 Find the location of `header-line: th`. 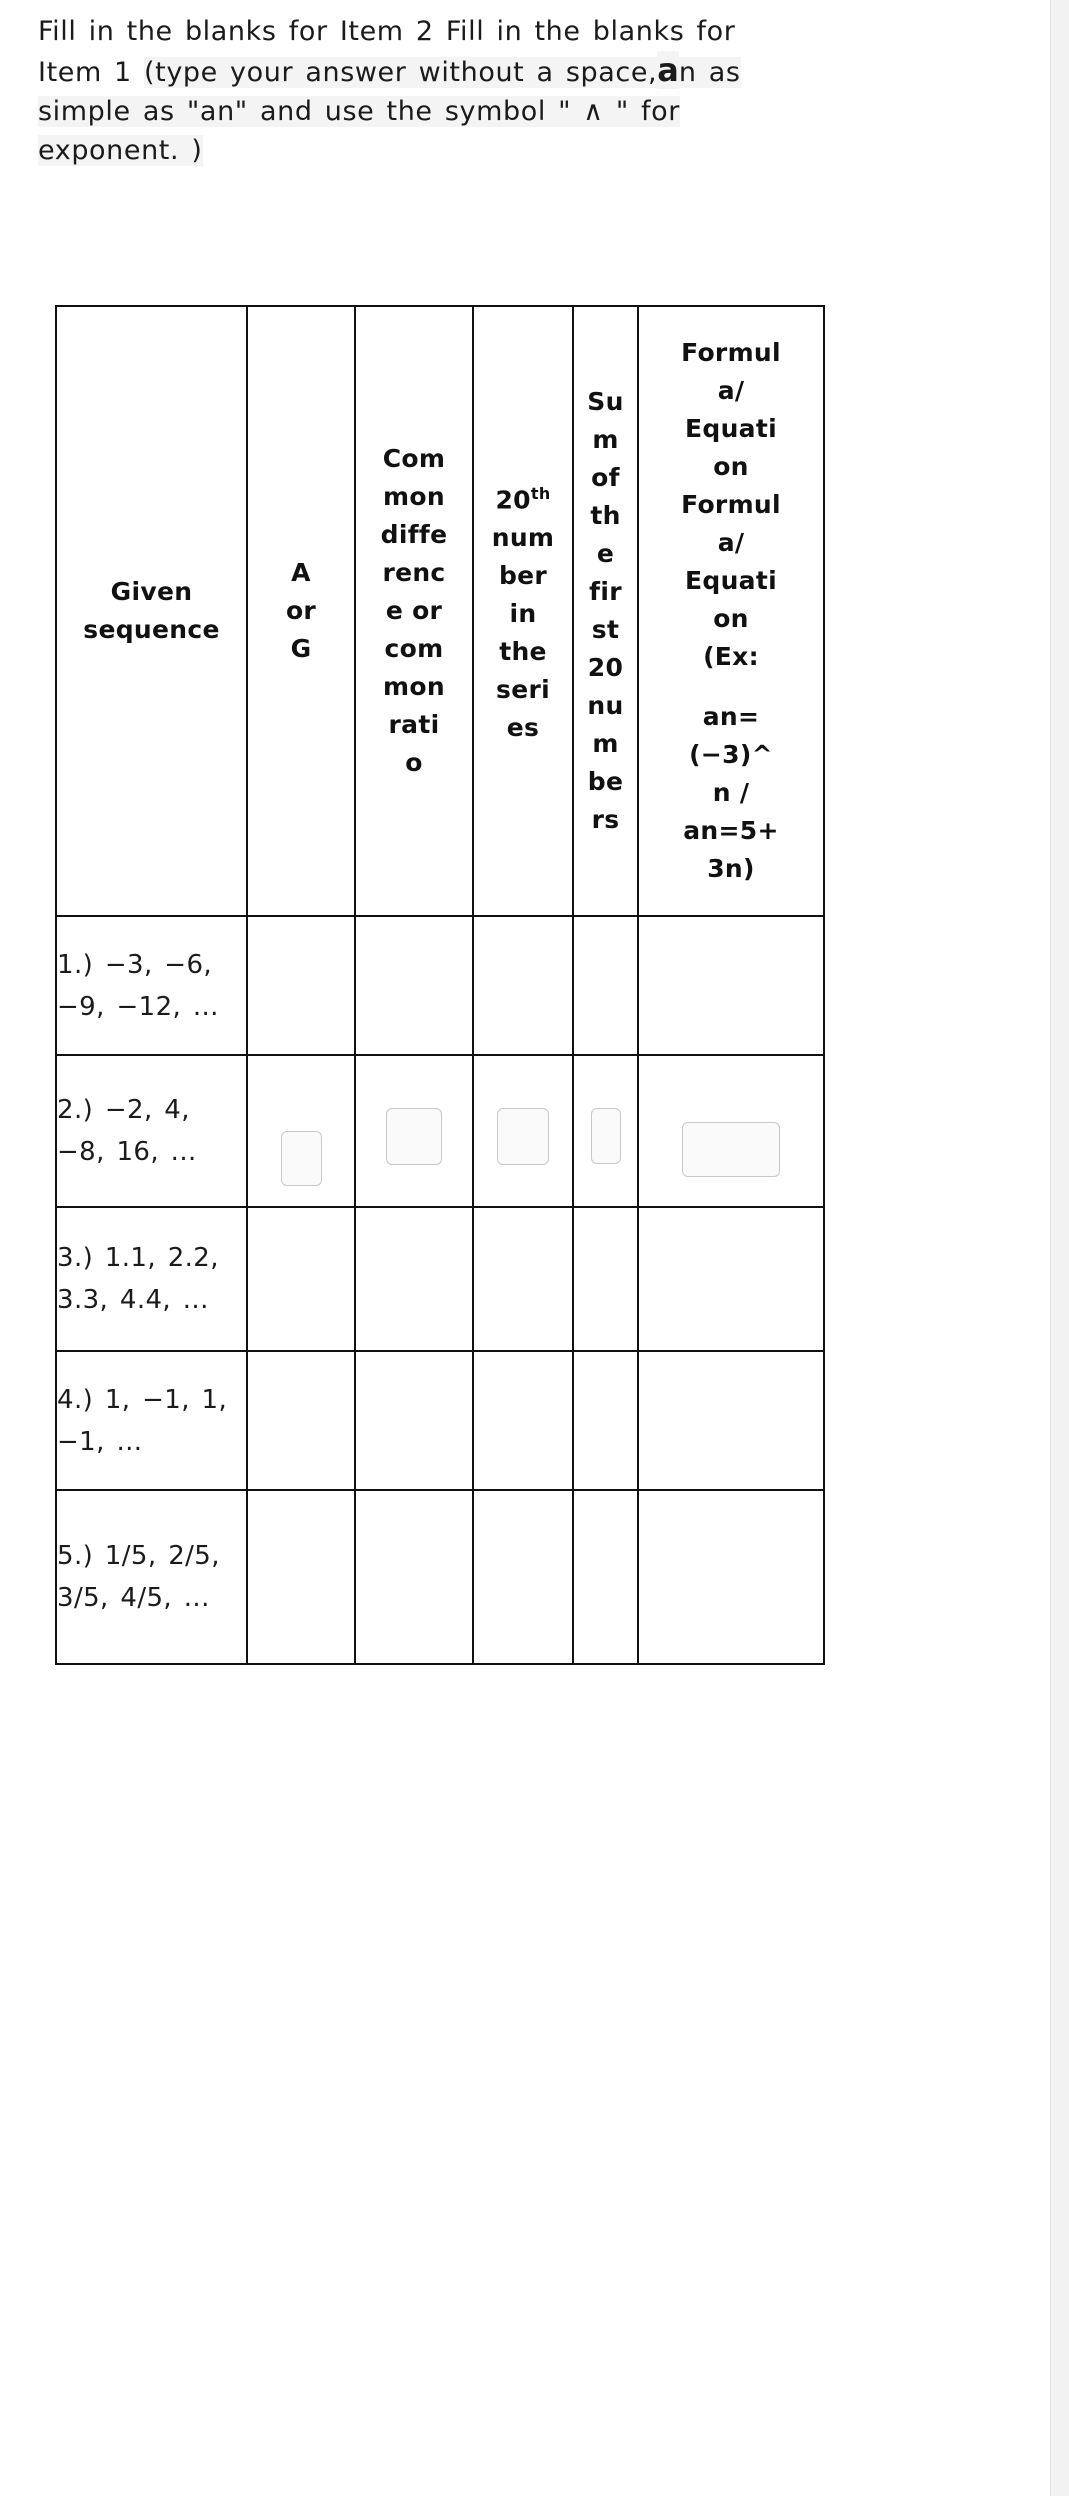

header-line: th is located at coordinates (605, 515).